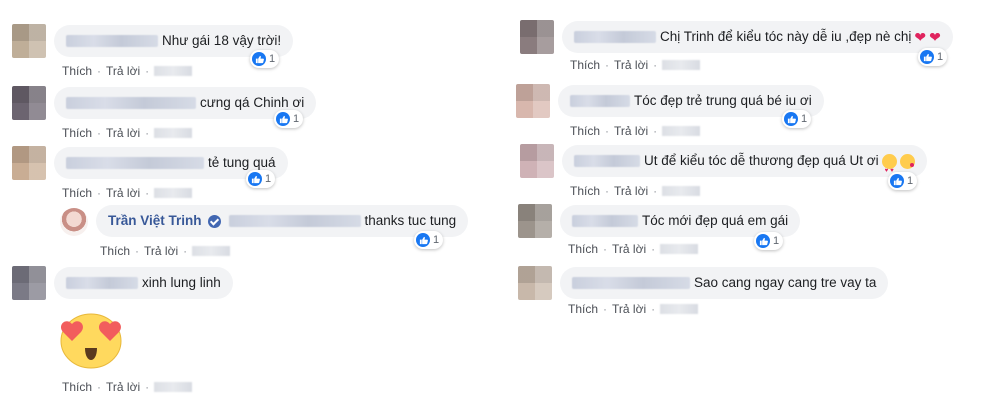 Image resolution: width=1000 pixels, height=400 pixels. Describe the element at coordinates (91, 341) in the screenshot. I see `heart-eyes-emoji` at that location.